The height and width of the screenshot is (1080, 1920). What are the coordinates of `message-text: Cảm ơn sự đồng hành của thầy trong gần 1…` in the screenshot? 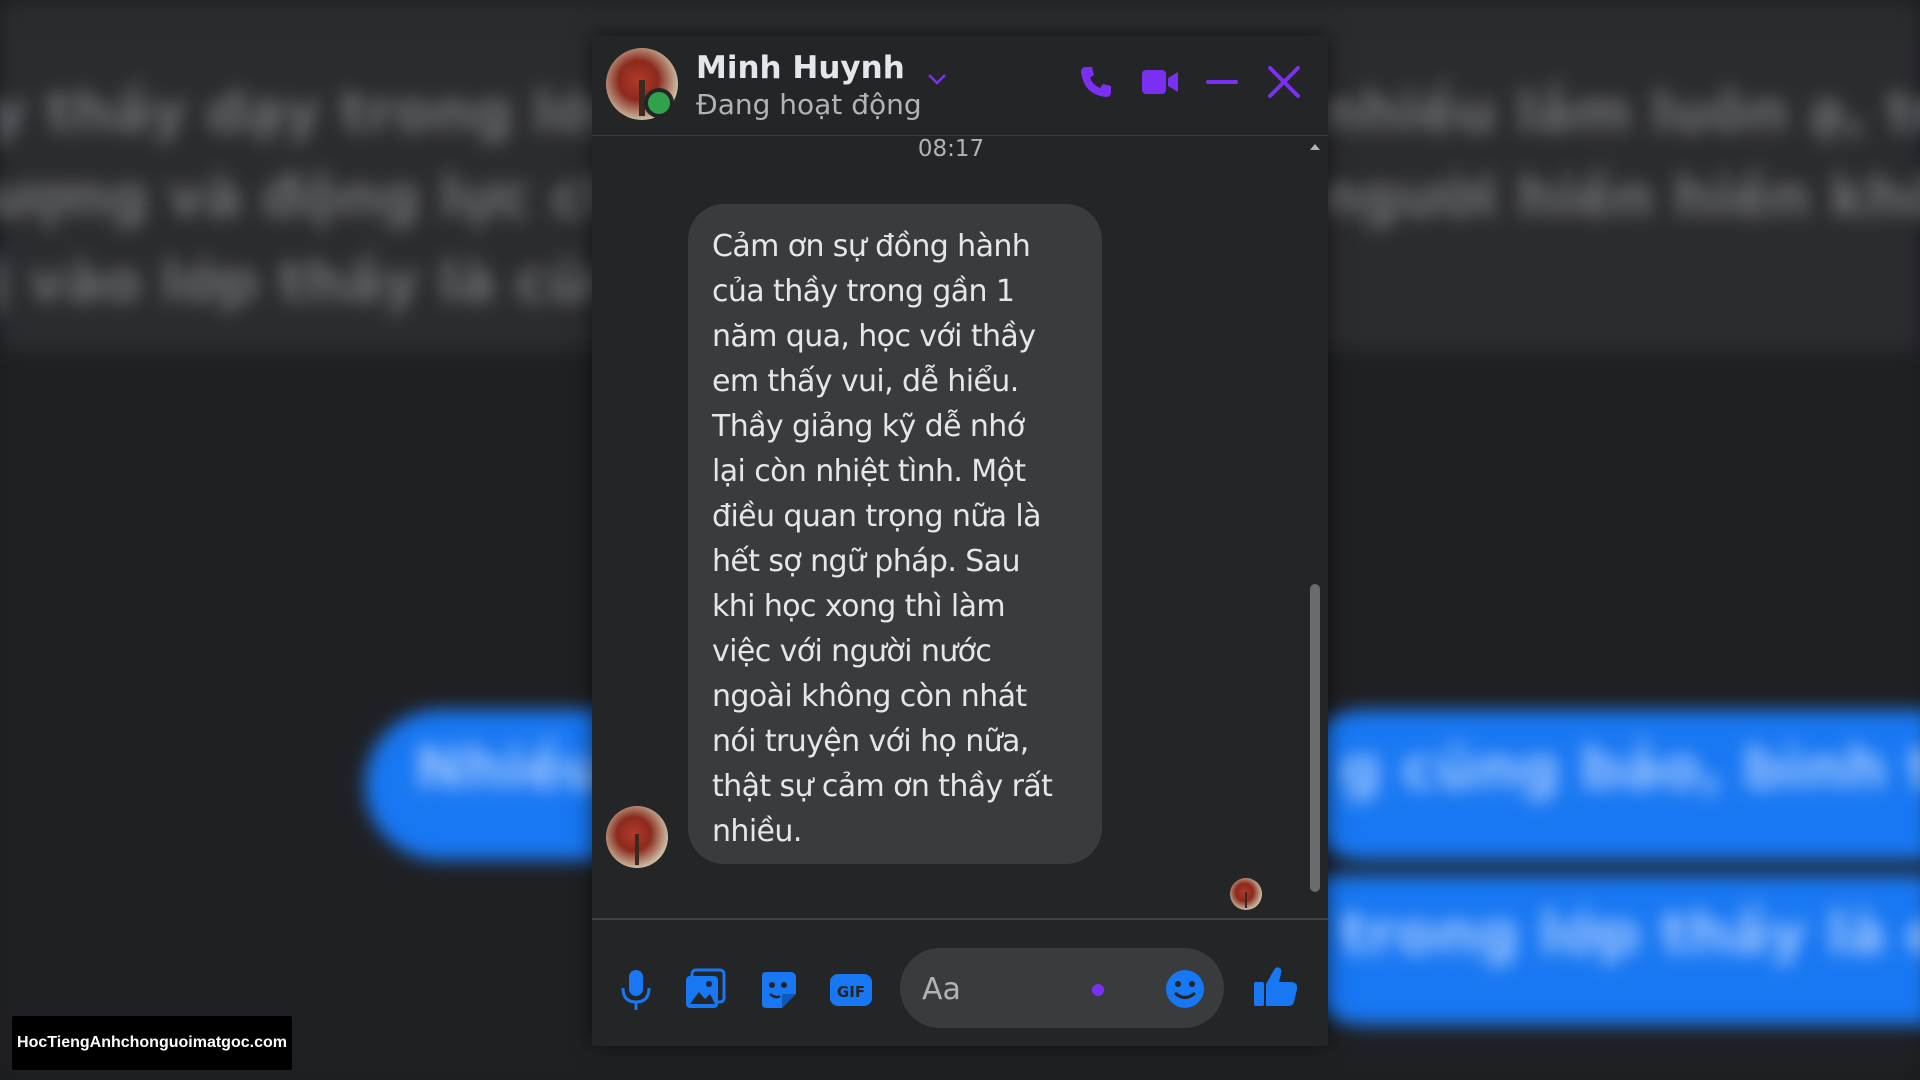 It's located at (882, 539).